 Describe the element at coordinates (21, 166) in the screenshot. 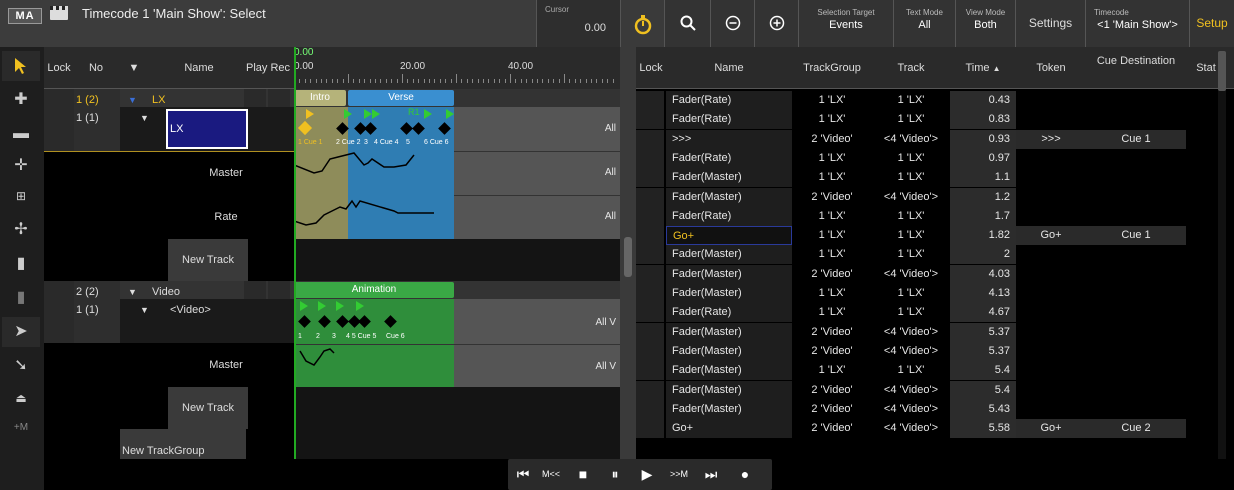

I see `move-button: ✛` at that location.